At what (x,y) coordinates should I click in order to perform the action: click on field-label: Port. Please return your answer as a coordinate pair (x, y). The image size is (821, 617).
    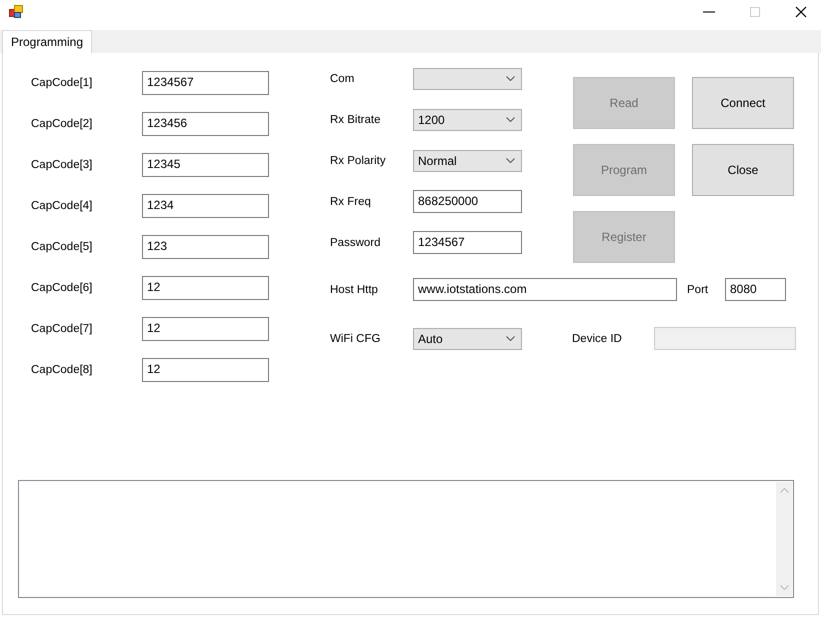
    Looking at the image, I should click on (698, 290).